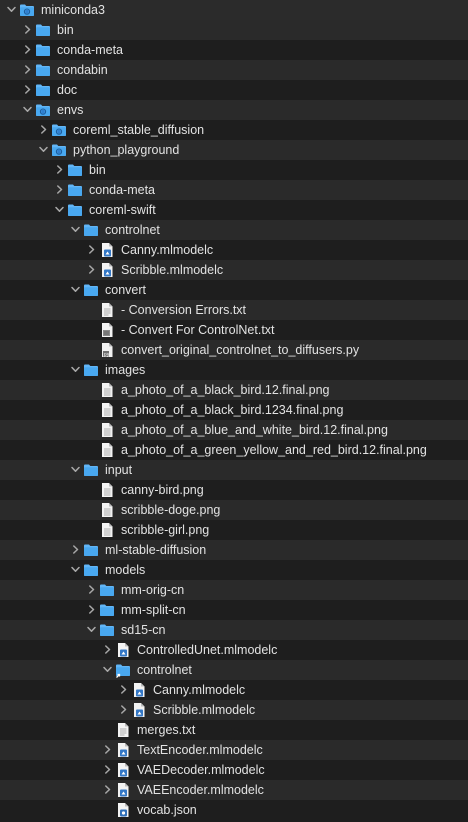 The width and height of the screenshot is (468, 822). Describe the element at coordinates (43, 110) in the screenshot. I see `folder-doc-icon` at that location.